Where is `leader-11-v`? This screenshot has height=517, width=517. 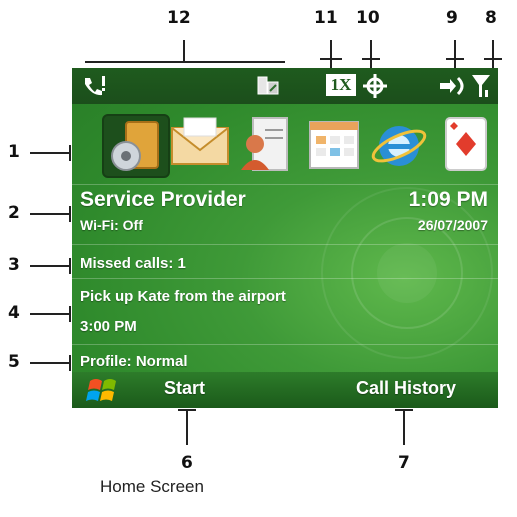
leader-11-v is located at coordinates (331, 54).